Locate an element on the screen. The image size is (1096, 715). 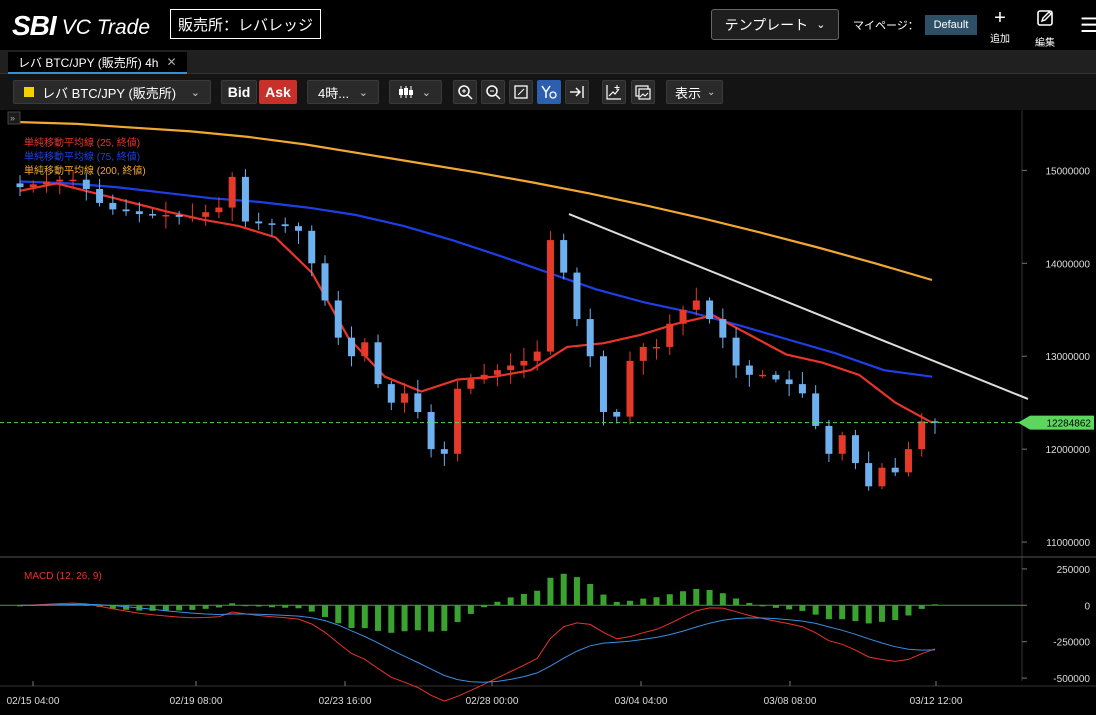
logo: SBI VC Trade is located at coordinates (81, 26).